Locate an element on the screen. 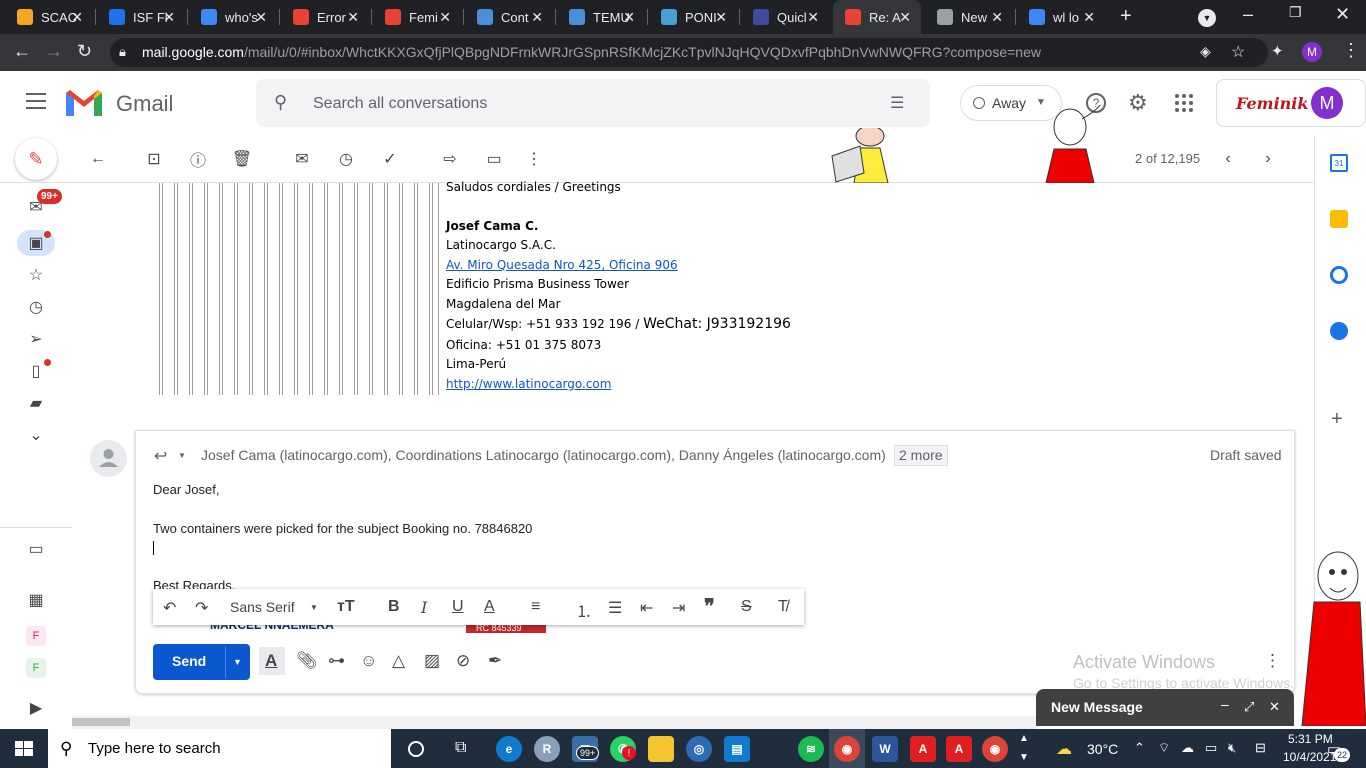 The image size is (1366, 768). taskbar-search-input: Type here to search is located at coordinates (154, 748).